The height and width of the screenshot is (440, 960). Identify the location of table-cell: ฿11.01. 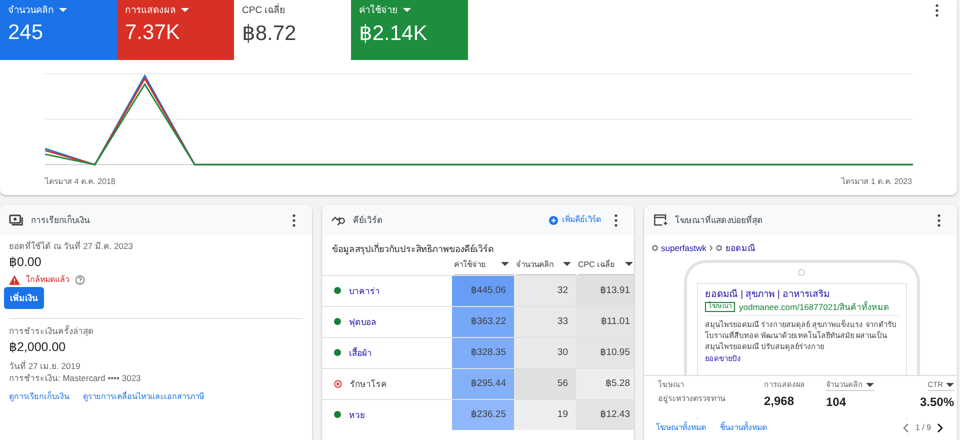
(605, 321).